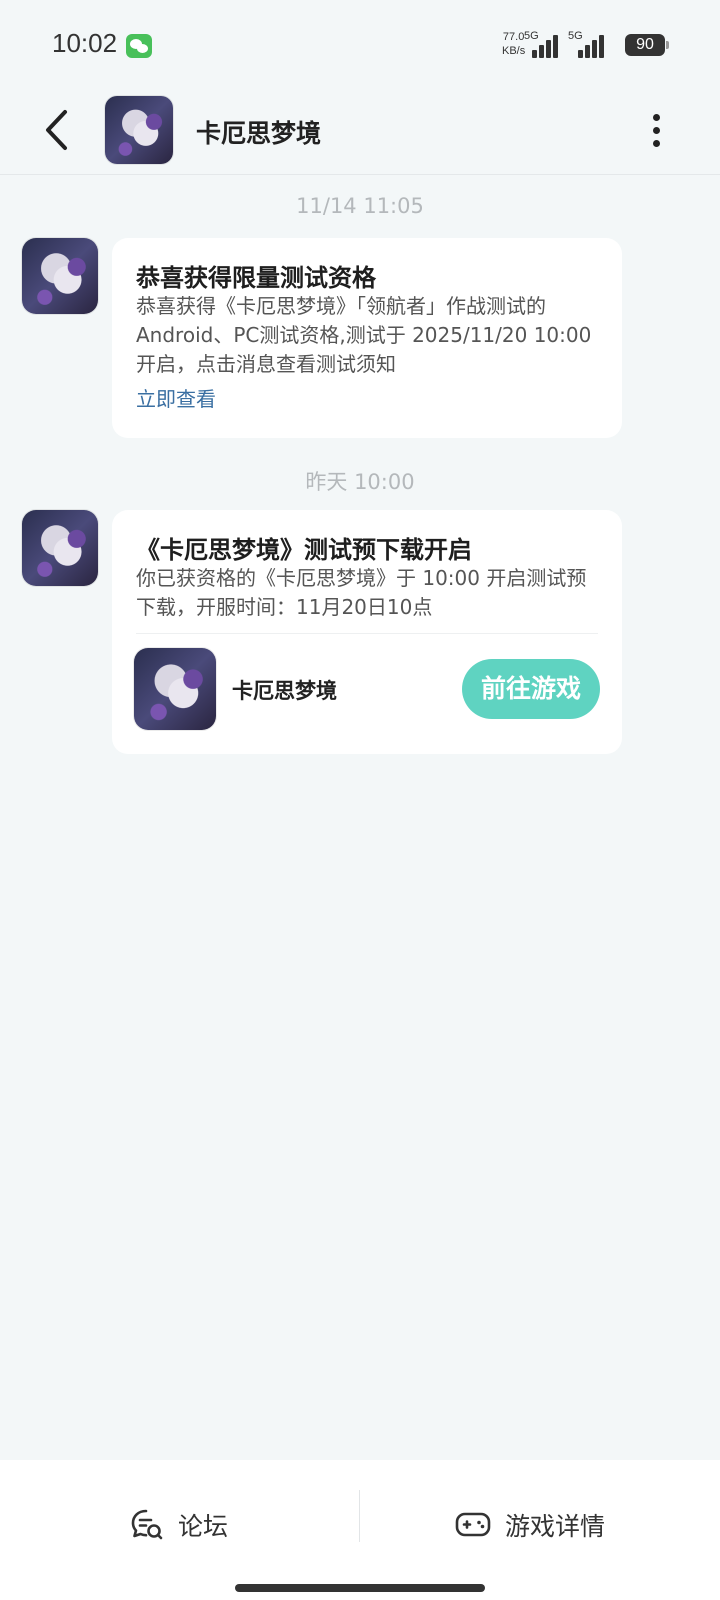  Describe the element at coordinates (259, 133) in the screenshot. I see `page-title: 卡厄思梦境` at that location.